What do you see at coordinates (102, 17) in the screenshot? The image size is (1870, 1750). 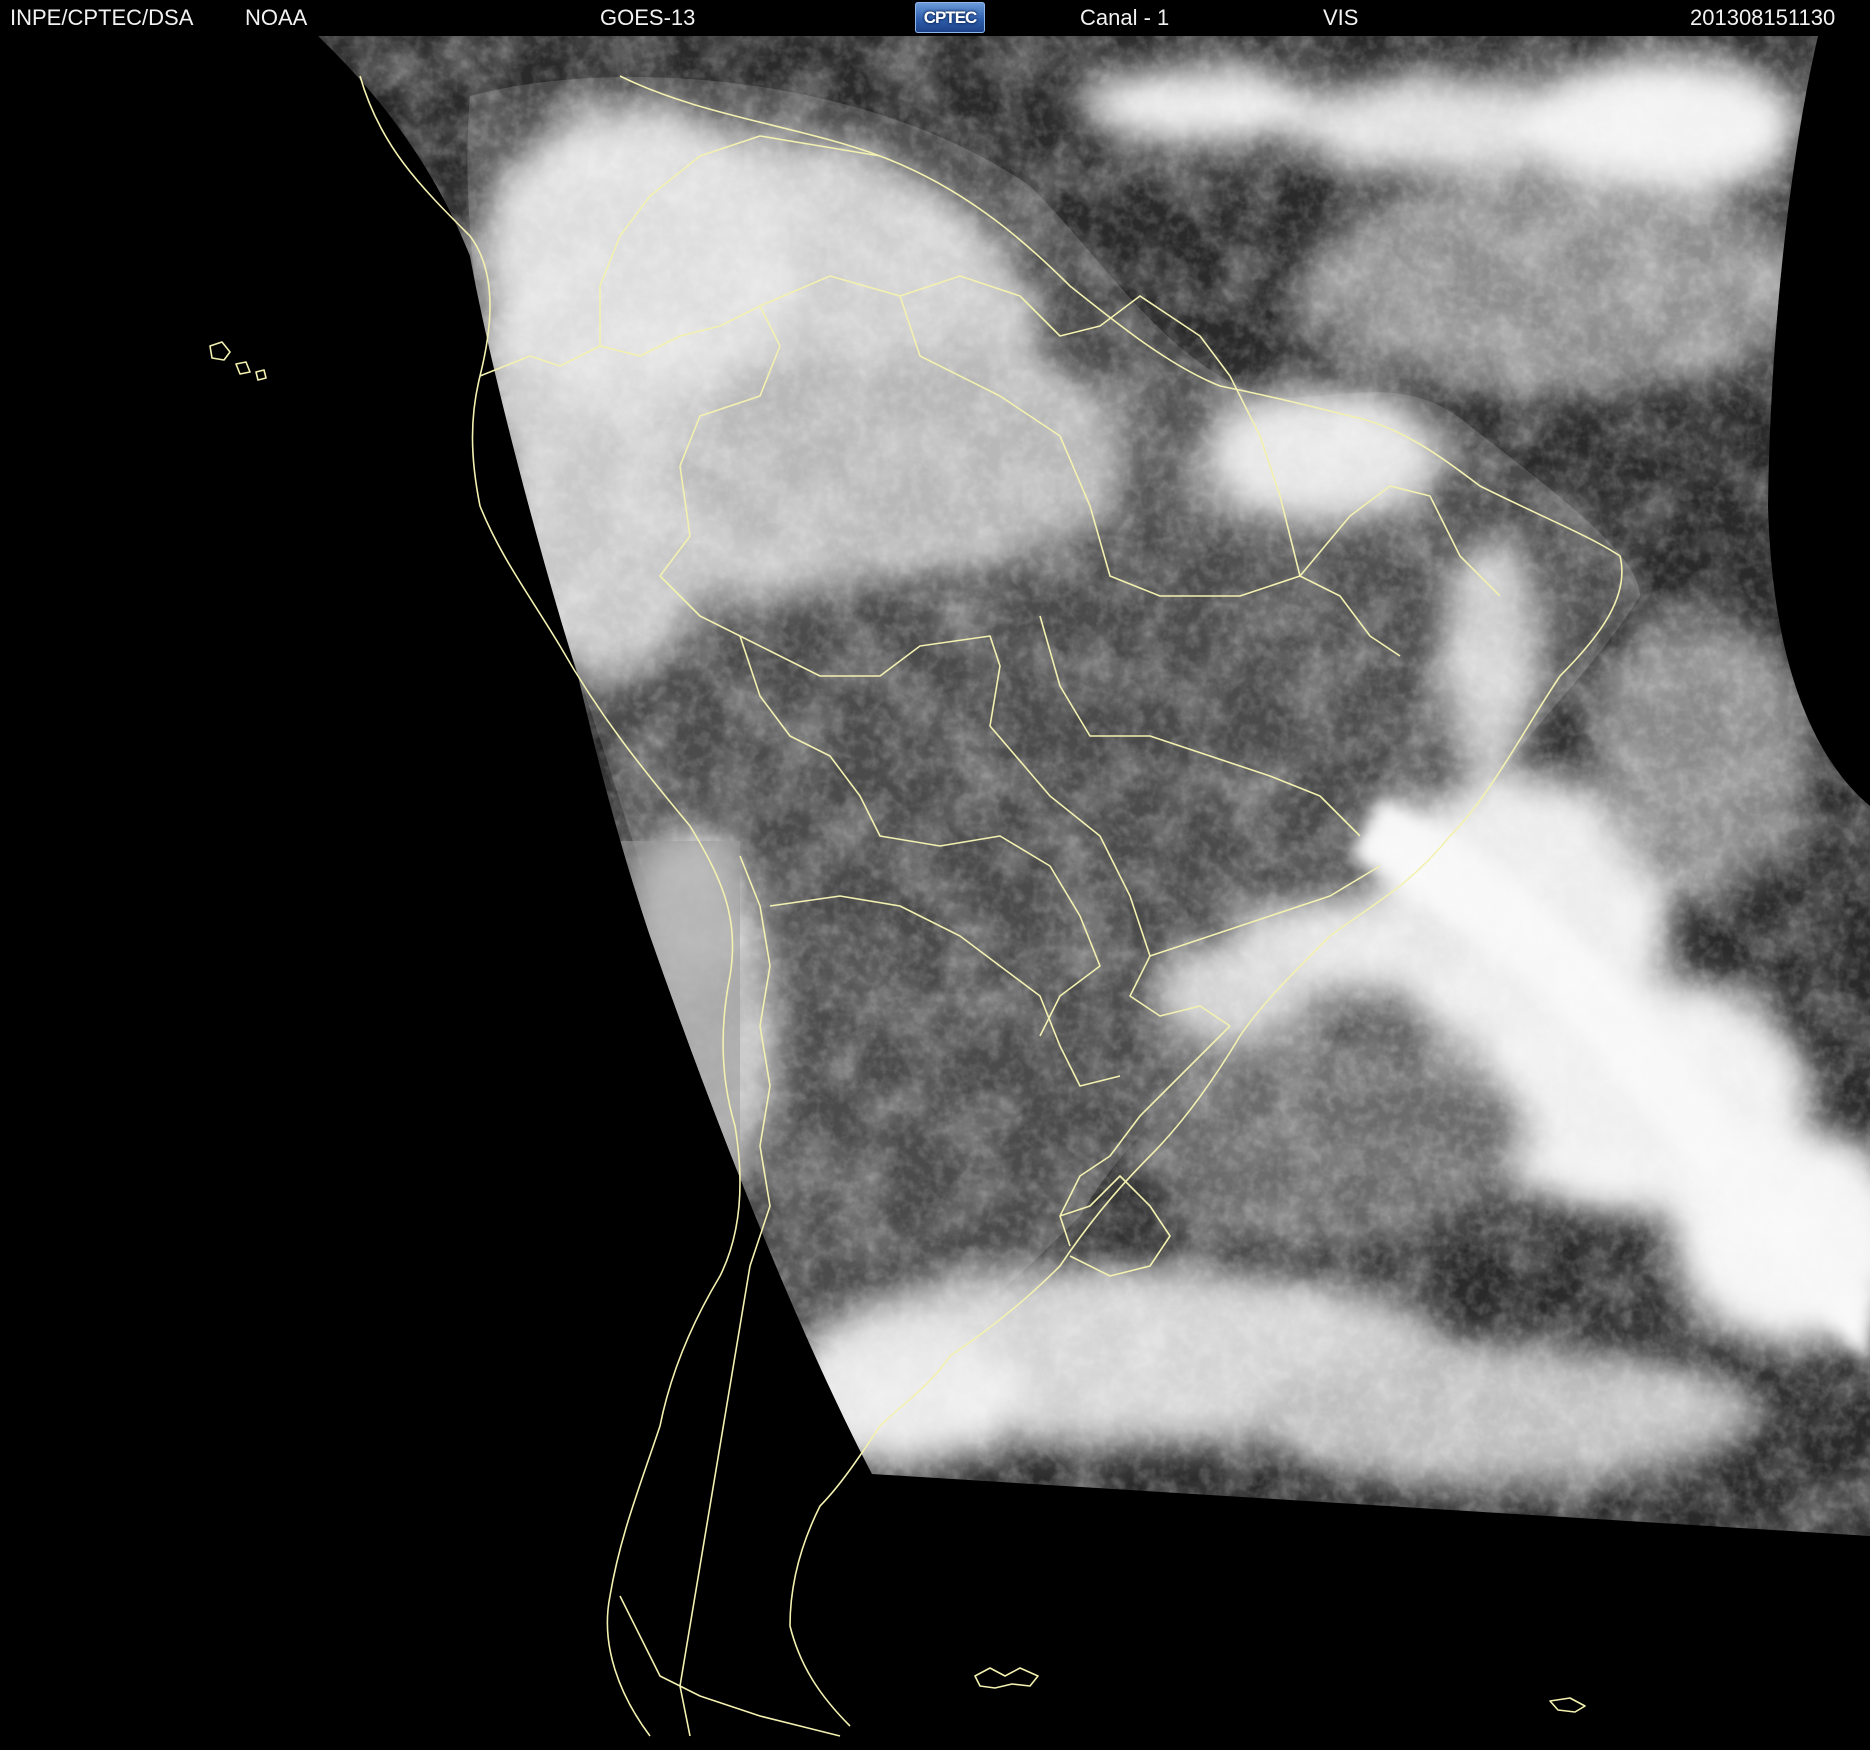 I see `institution-label: INPE/CPTEC/DSA` at bounding box center [102, 17].